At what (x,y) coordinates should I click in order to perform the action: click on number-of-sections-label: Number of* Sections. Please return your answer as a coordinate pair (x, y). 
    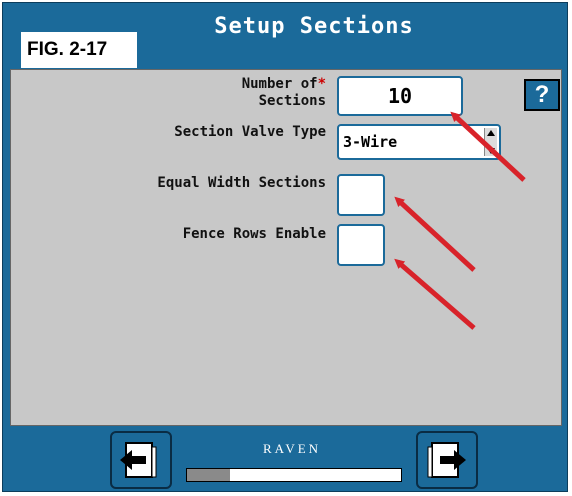
    Looking at the image, I should click on (238, 93).